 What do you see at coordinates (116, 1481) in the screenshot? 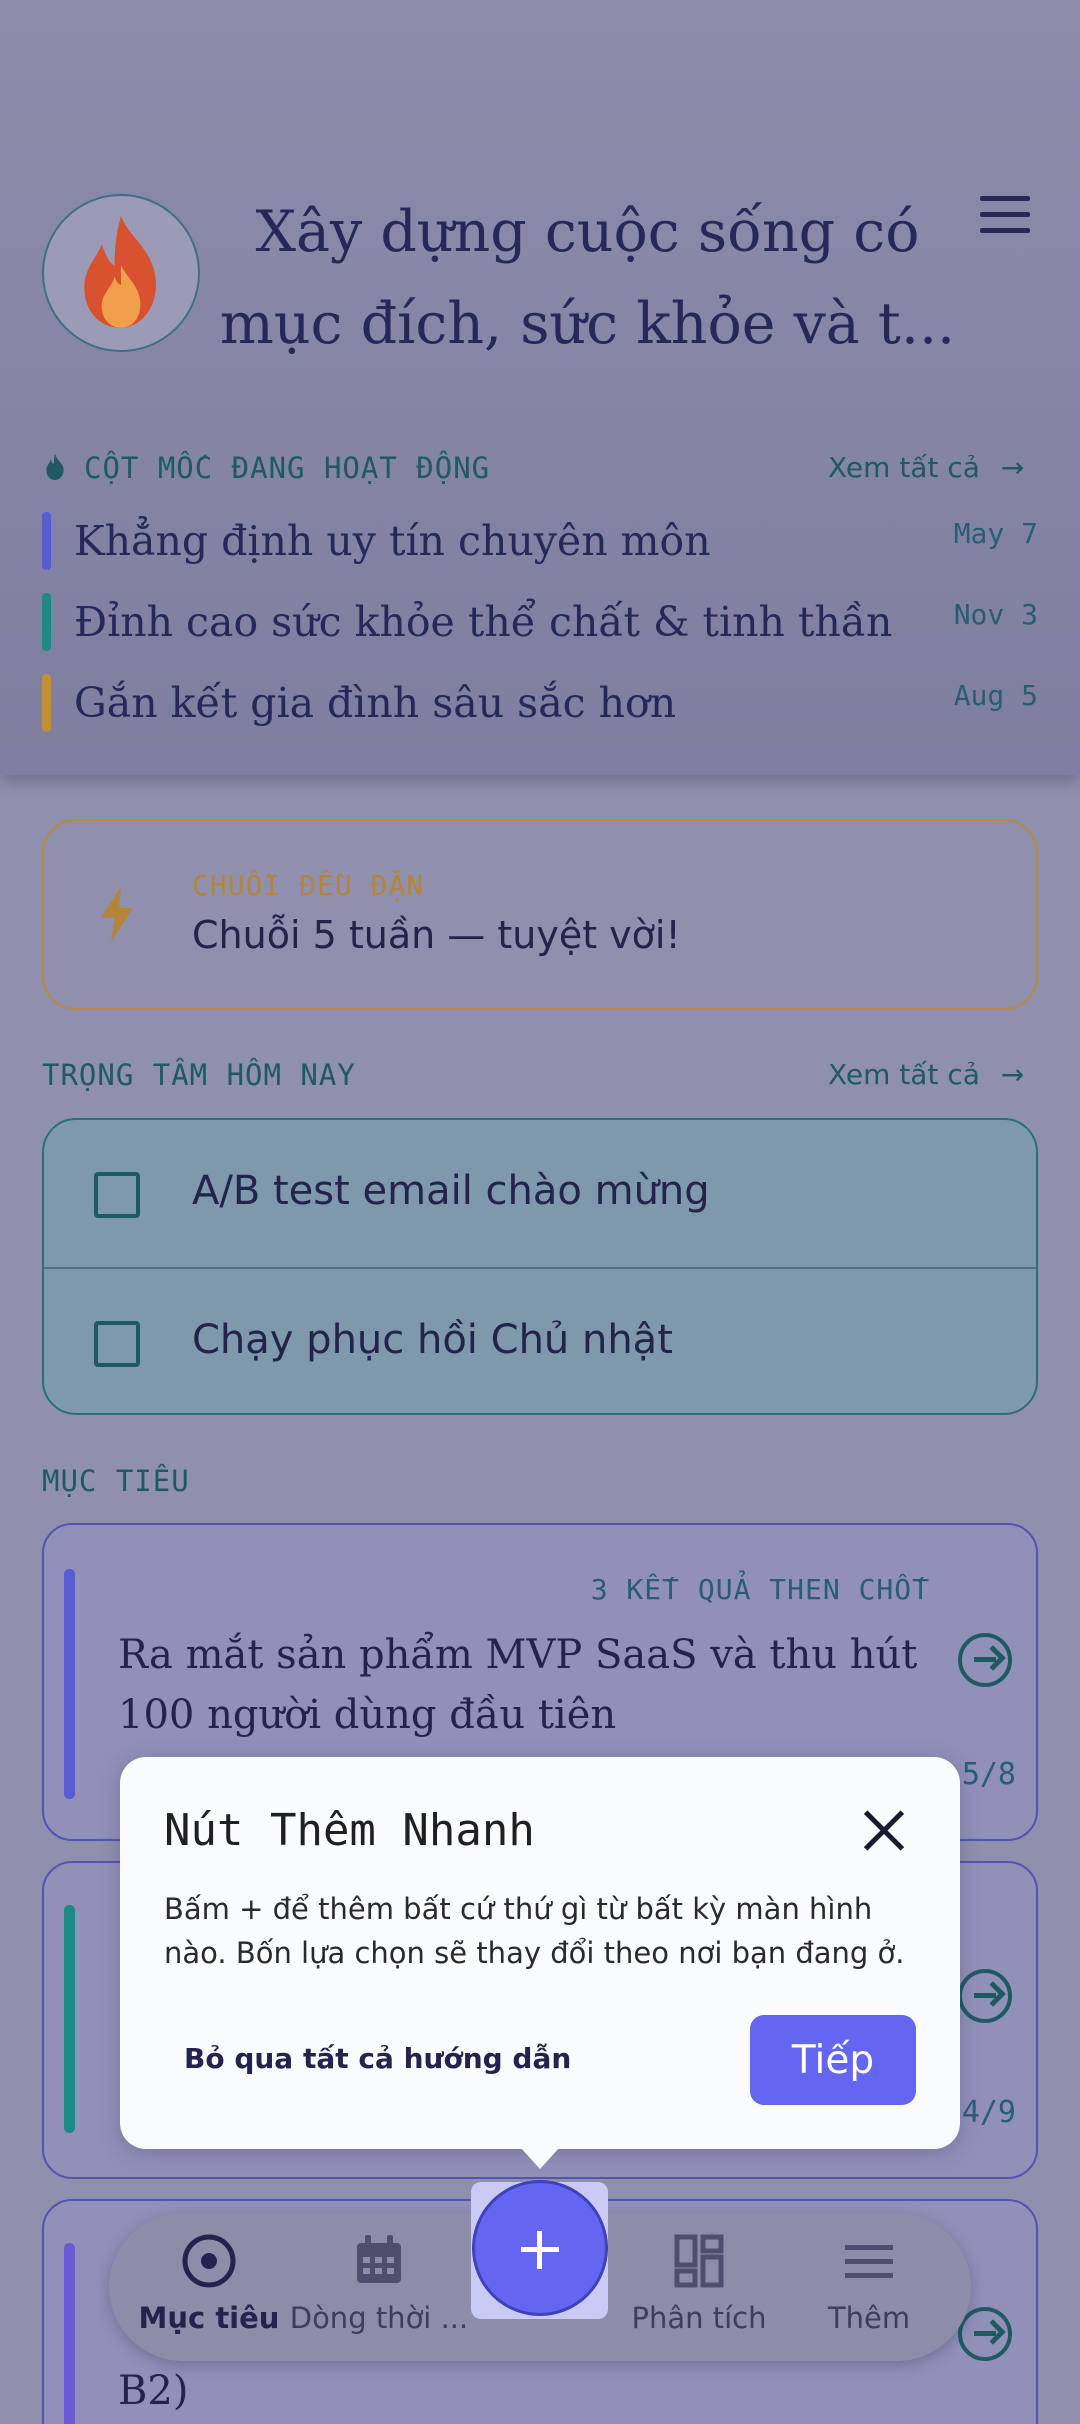
I see `goals-label: MỤC TIÊU` at bounding box center [116, 1481].